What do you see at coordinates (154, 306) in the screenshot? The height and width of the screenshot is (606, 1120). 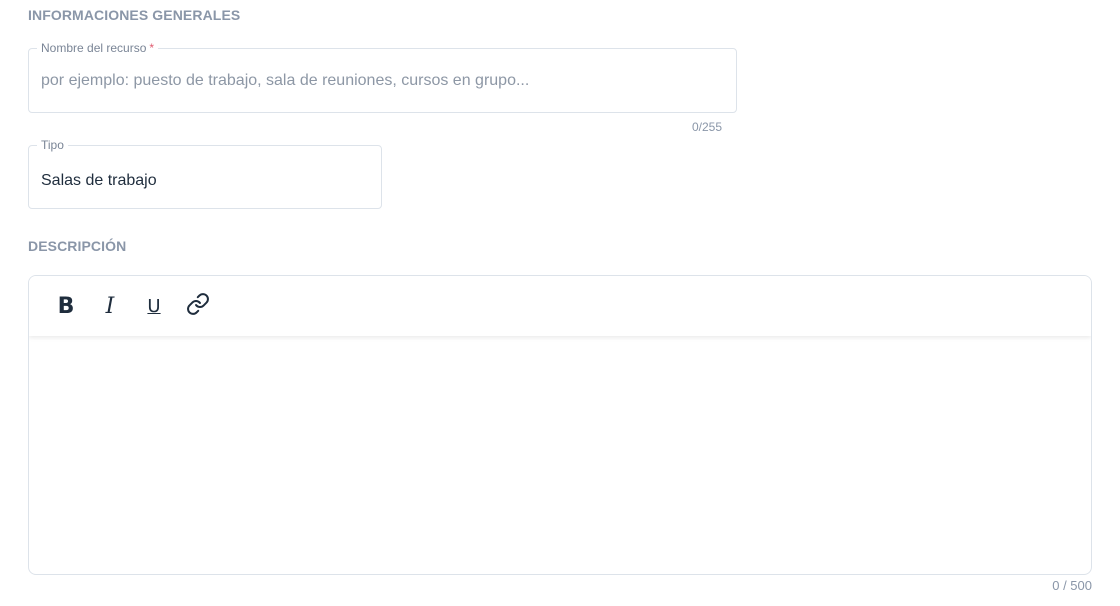 I see `underline-button: U` at bounding box center [154, 306].